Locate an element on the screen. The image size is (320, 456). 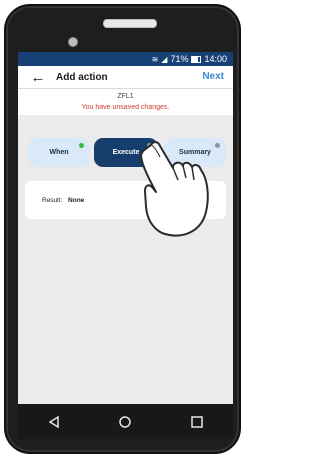
complete-status-dot-icon is located at coordinates (81, 145).